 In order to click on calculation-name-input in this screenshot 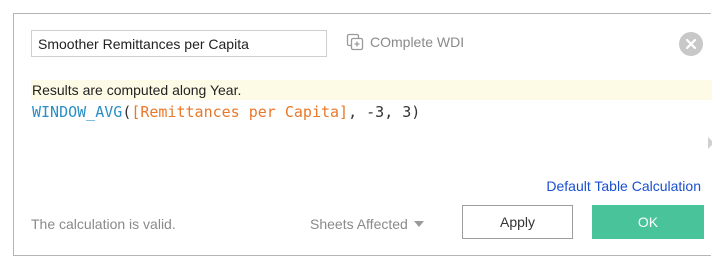, I will do `click(179, 43)`.